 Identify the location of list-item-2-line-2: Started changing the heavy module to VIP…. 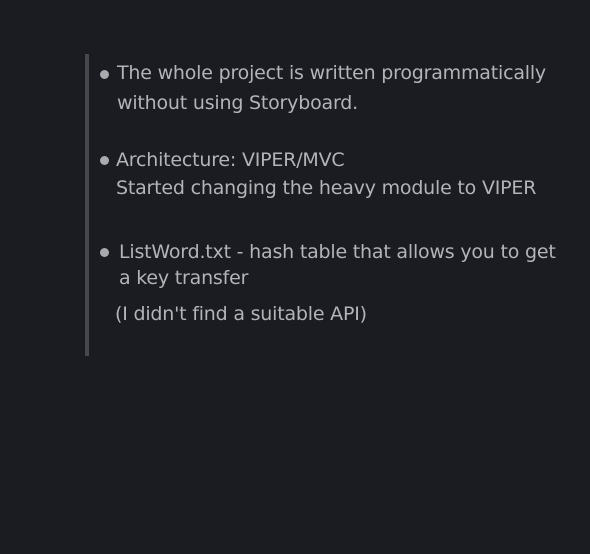
(326, 188).